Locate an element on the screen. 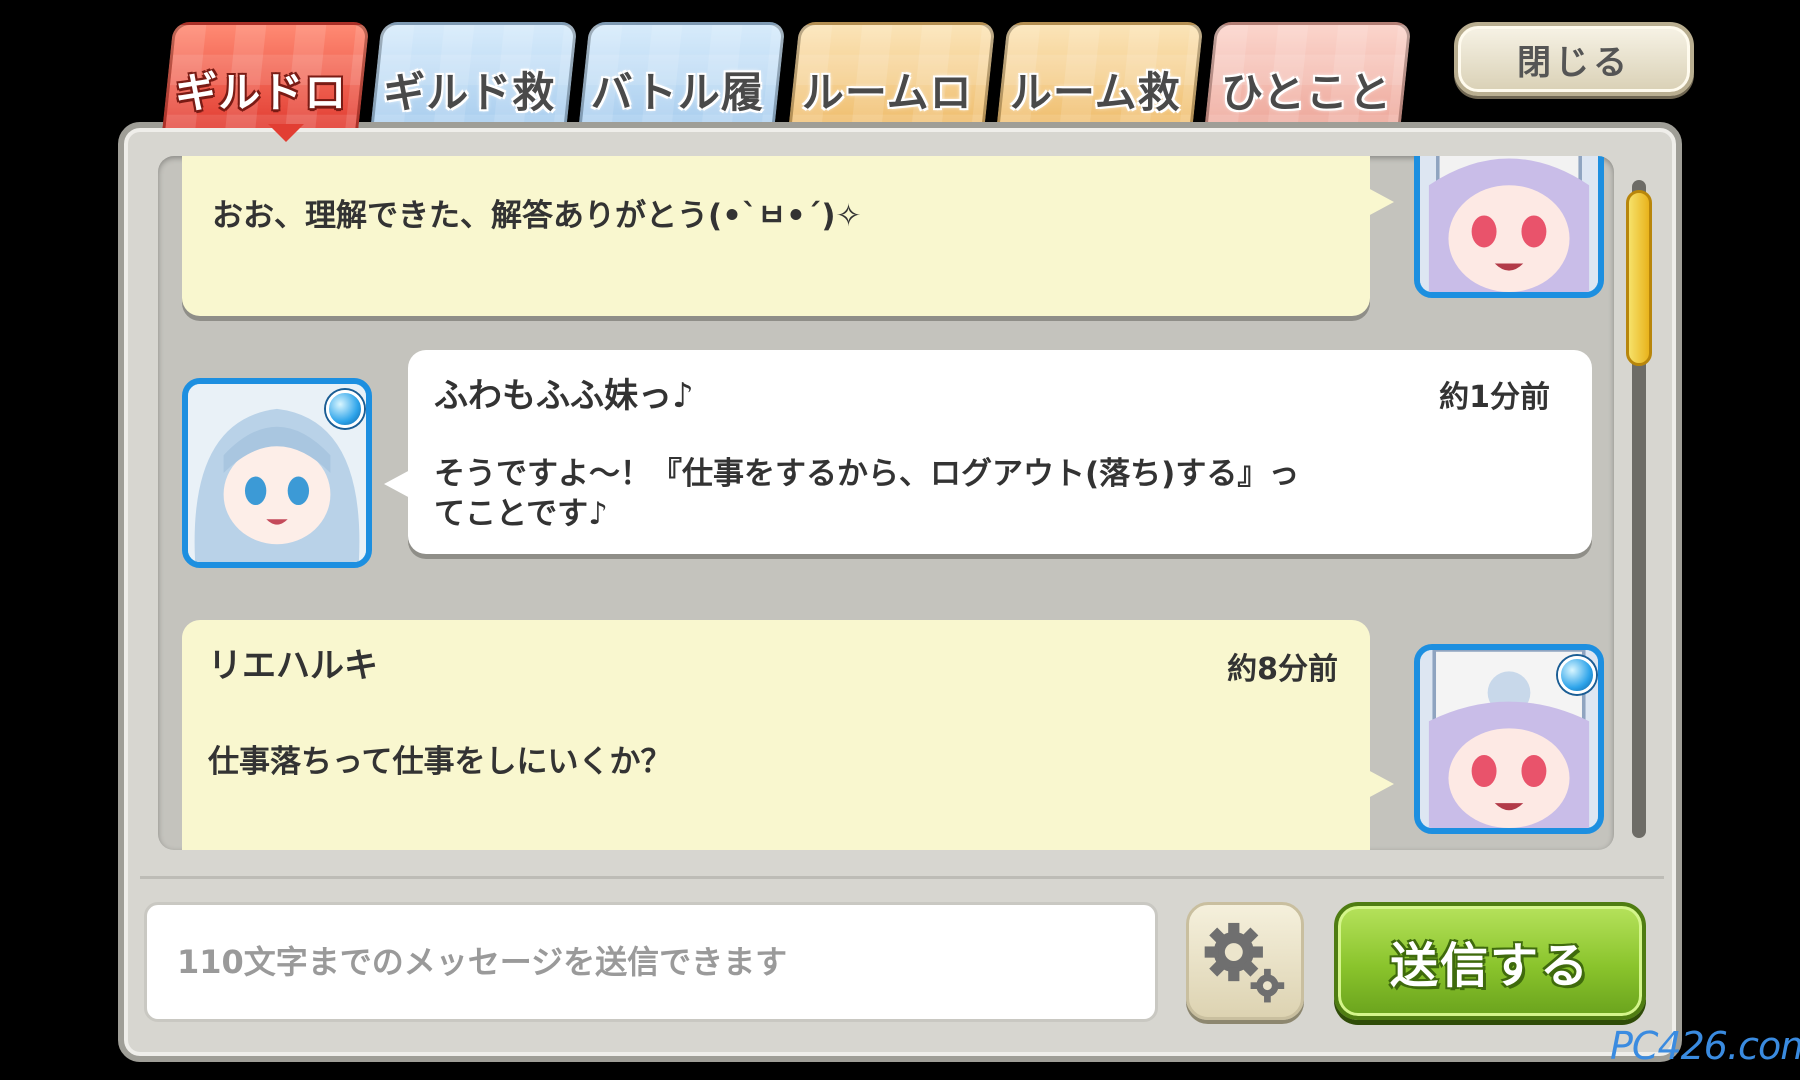 This screenshot has height=1080, width=1800. tab-guild-rescue: ギルド救援 is located at coordinates (474, 75).